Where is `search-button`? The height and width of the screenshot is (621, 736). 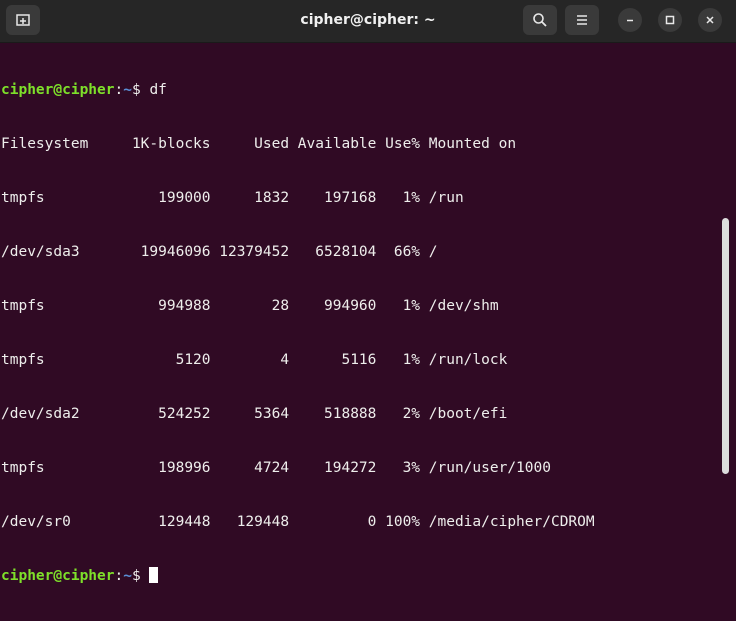 search-button is located at coordinates (540, 20).